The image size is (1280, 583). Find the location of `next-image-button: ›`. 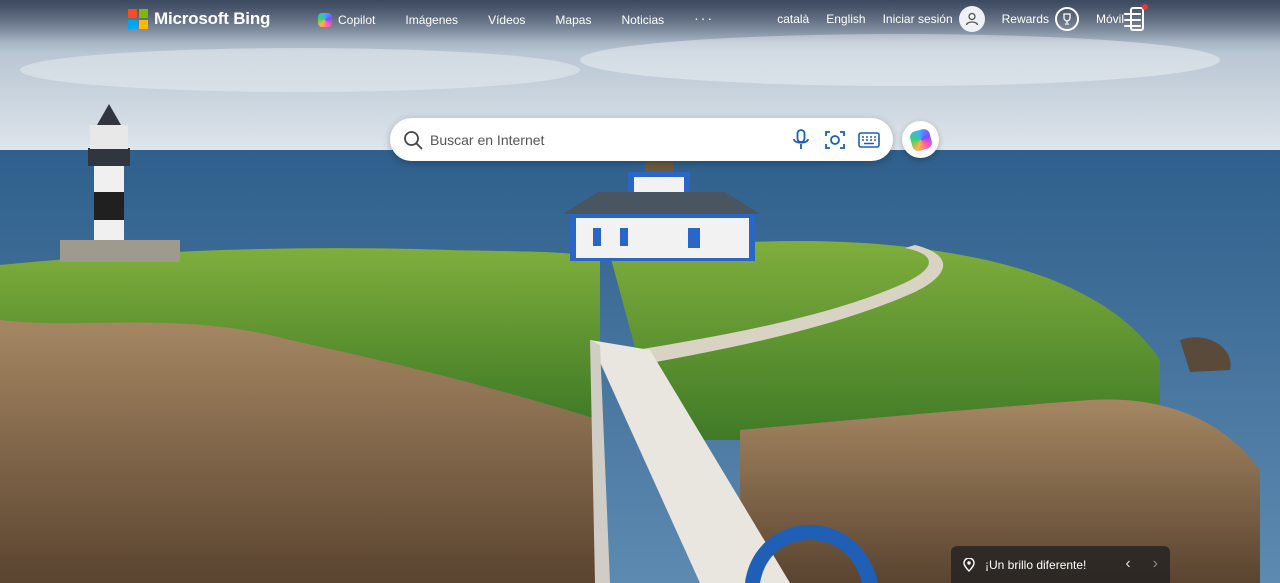

next-image-button: › is located at coordinates (1155, 564).